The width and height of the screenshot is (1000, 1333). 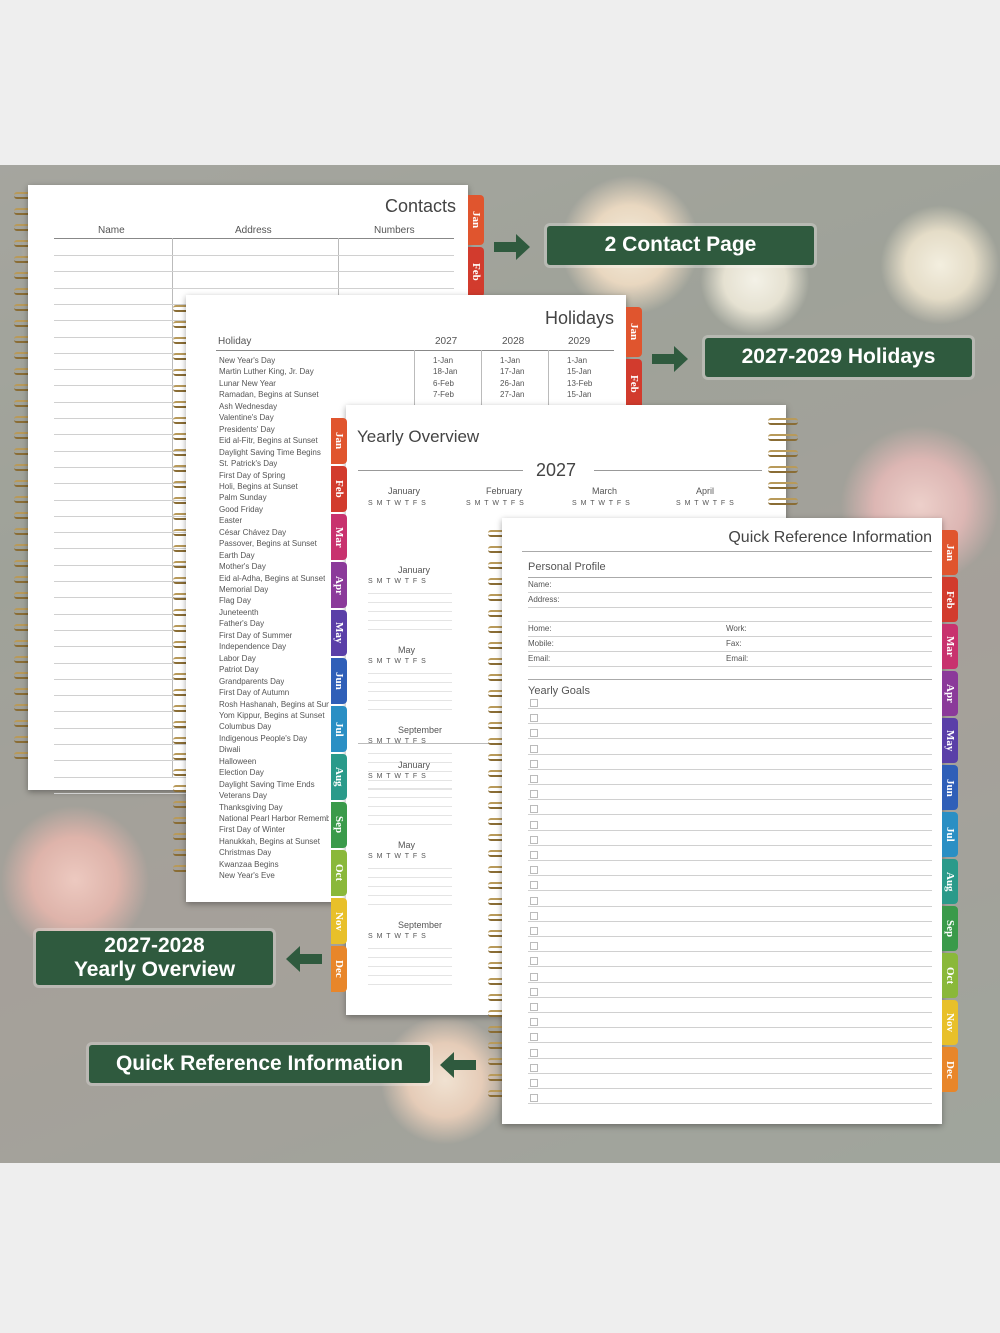 I want to click on spiral-binding, so click(x=783, y=468).